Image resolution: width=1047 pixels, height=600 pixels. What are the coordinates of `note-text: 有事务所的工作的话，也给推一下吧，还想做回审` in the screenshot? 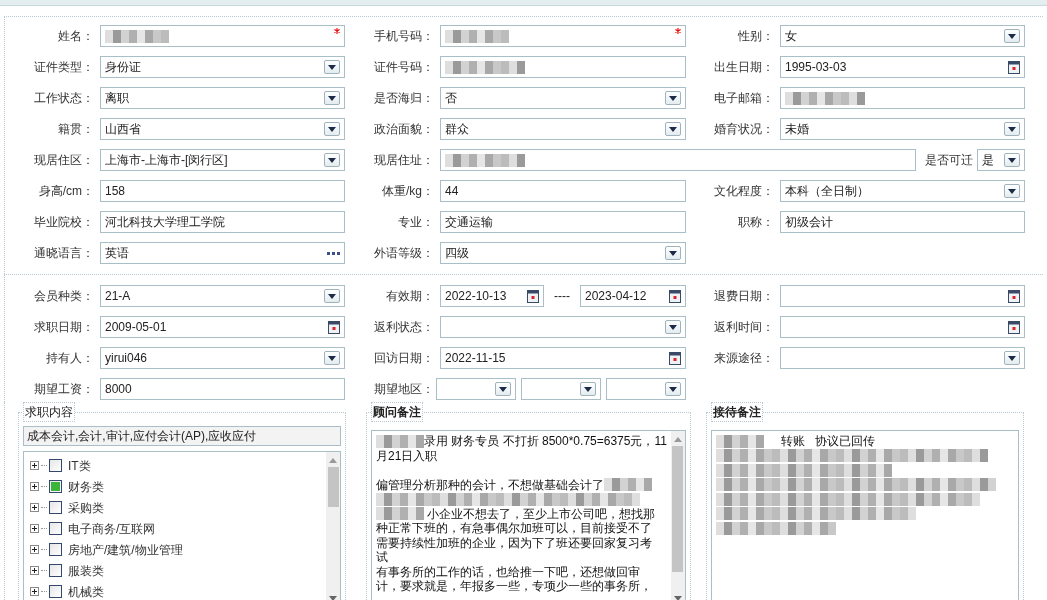 It's located at (508, 571).